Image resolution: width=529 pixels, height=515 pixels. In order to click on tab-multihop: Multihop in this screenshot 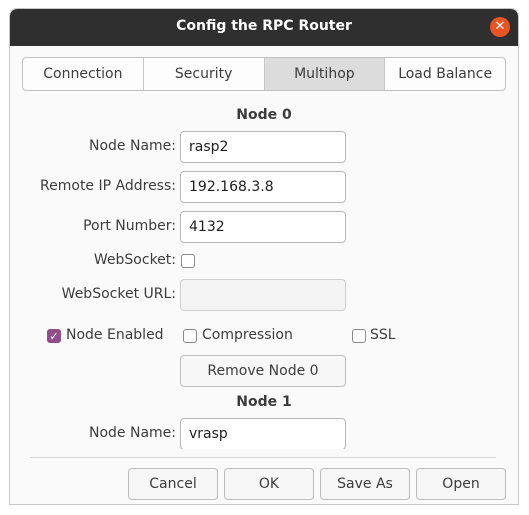, I will do `click(325, 74)`.